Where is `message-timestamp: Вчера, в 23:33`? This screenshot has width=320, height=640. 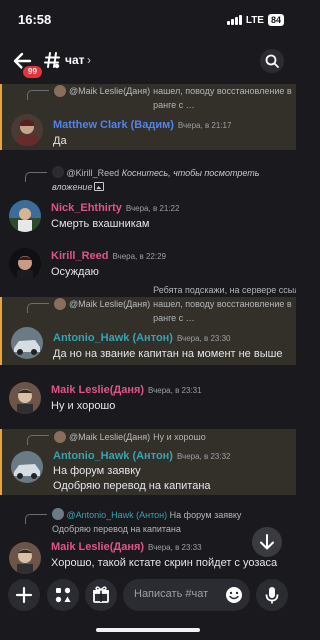
message-timestamp: Вчера, в 23:33 is located at coordinates (175, 547).